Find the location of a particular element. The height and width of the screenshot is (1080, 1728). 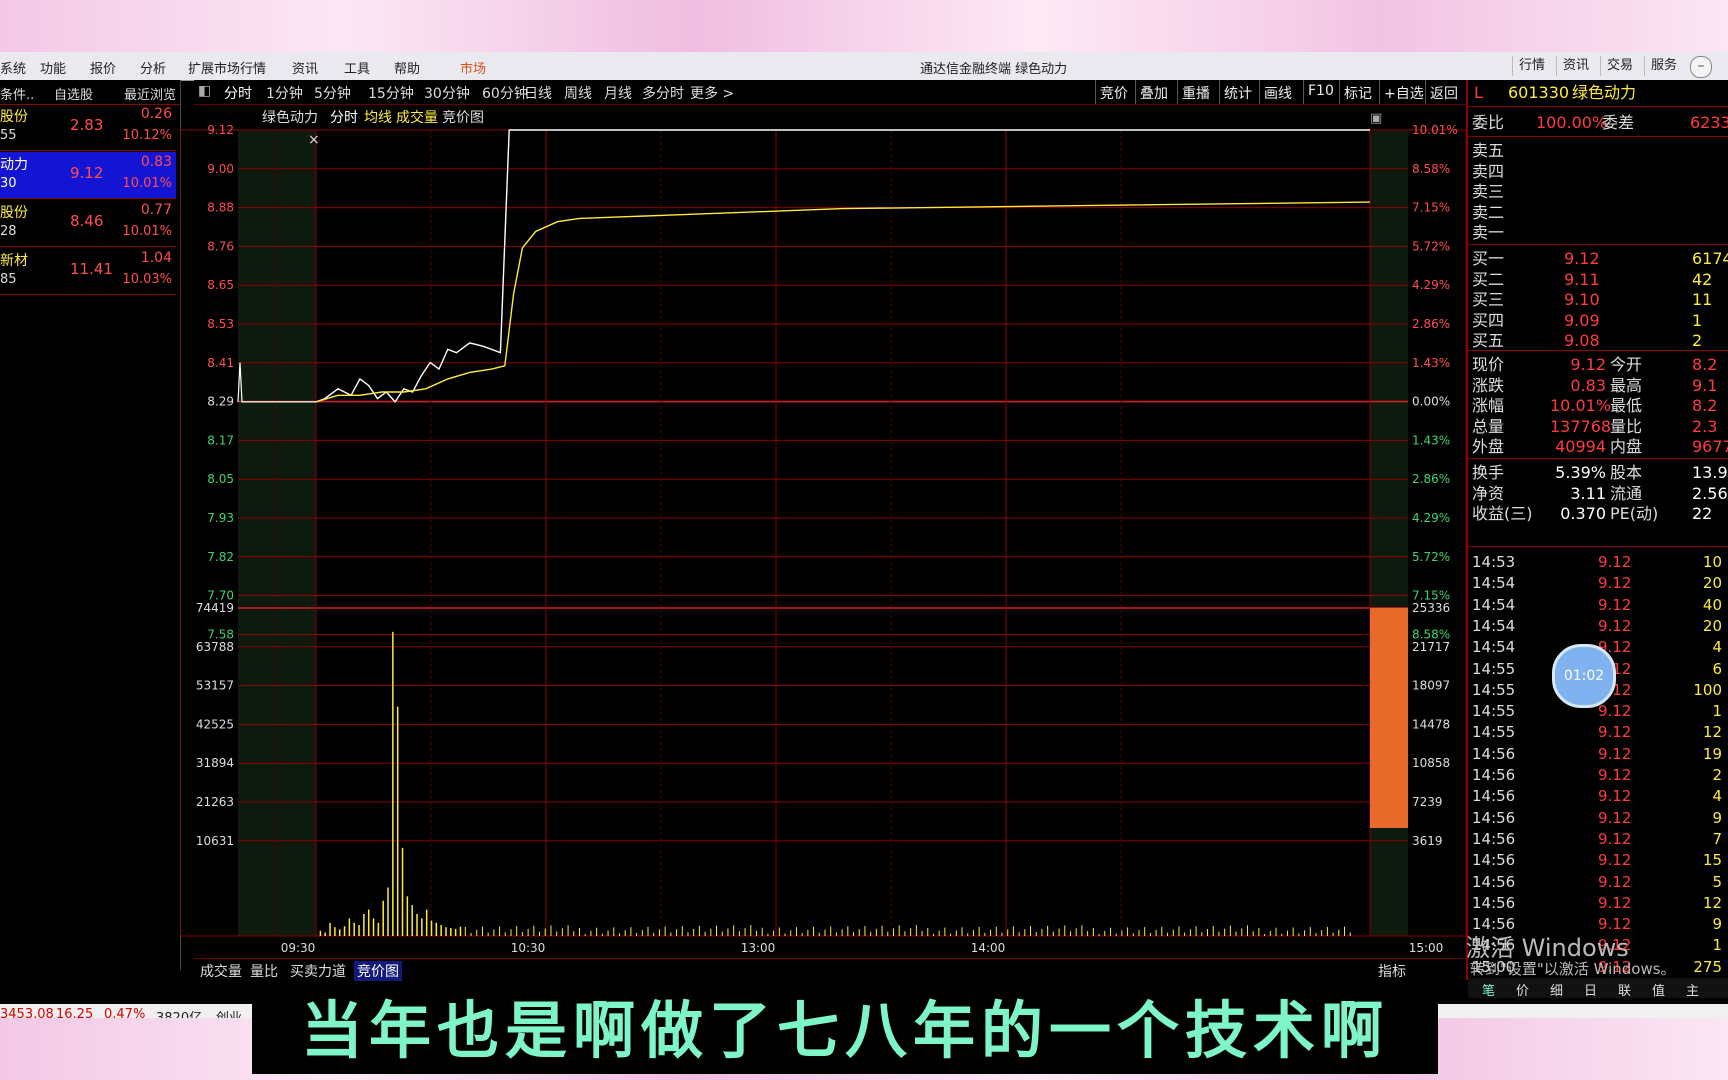

volume-tick-right: 14478 is located at coordinates (1431, 724).